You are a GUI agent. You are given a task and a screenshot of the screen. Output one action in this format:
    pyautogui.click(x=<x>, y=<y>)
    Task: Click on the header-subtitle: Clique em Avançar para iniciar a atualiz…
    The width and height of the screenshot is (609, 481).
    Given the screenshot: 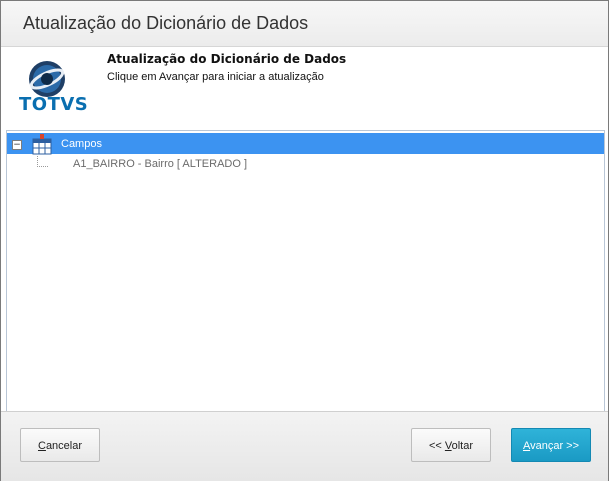 What is the action you would take?
    pyautogui.click(x=215, y=77)
    